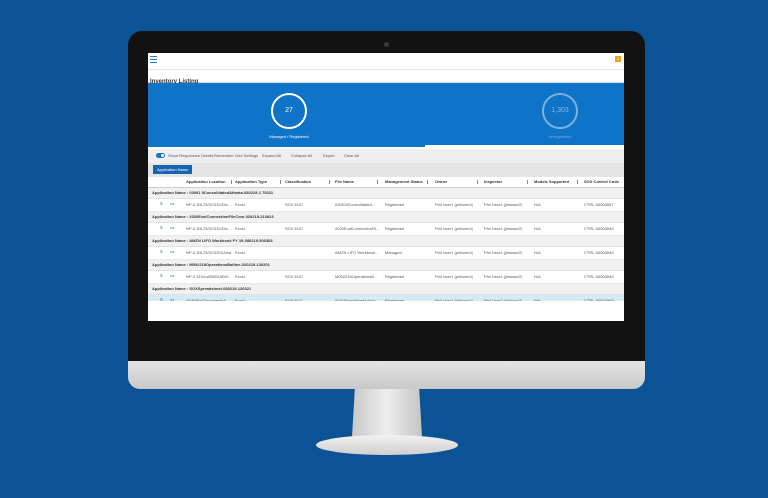 The image size is (768, 498). I want to click on remember-grid-button: Remember Grid Settings, so click(236, 155).